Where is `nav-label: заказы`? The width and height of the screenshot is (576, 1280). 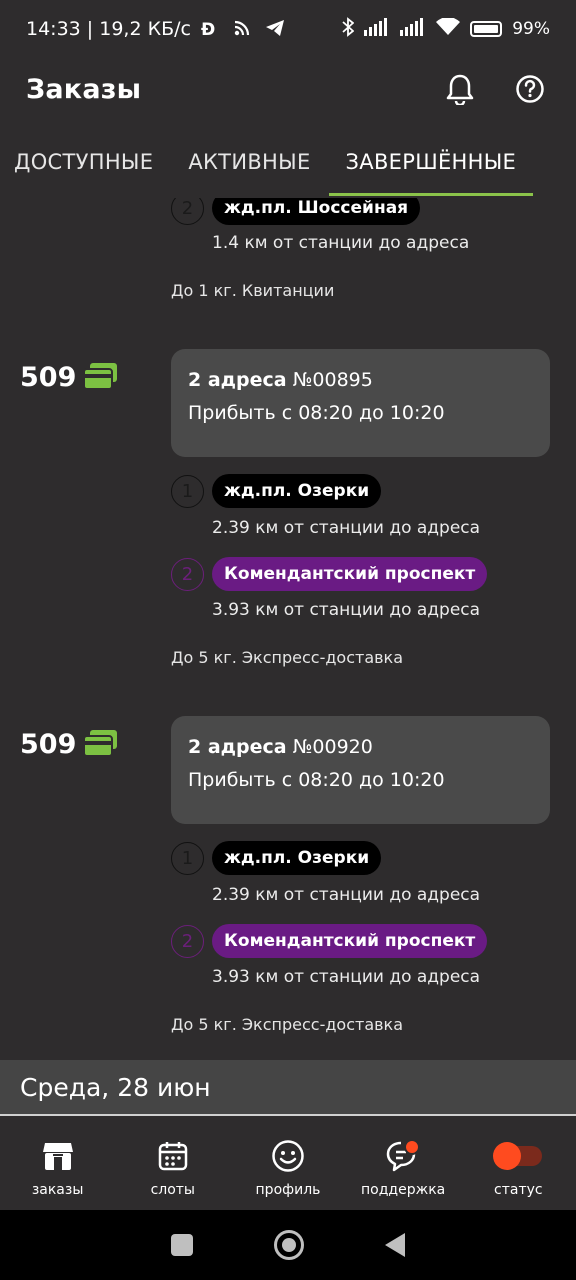
nav-label: заказы is located at coordinates (57, 1190).